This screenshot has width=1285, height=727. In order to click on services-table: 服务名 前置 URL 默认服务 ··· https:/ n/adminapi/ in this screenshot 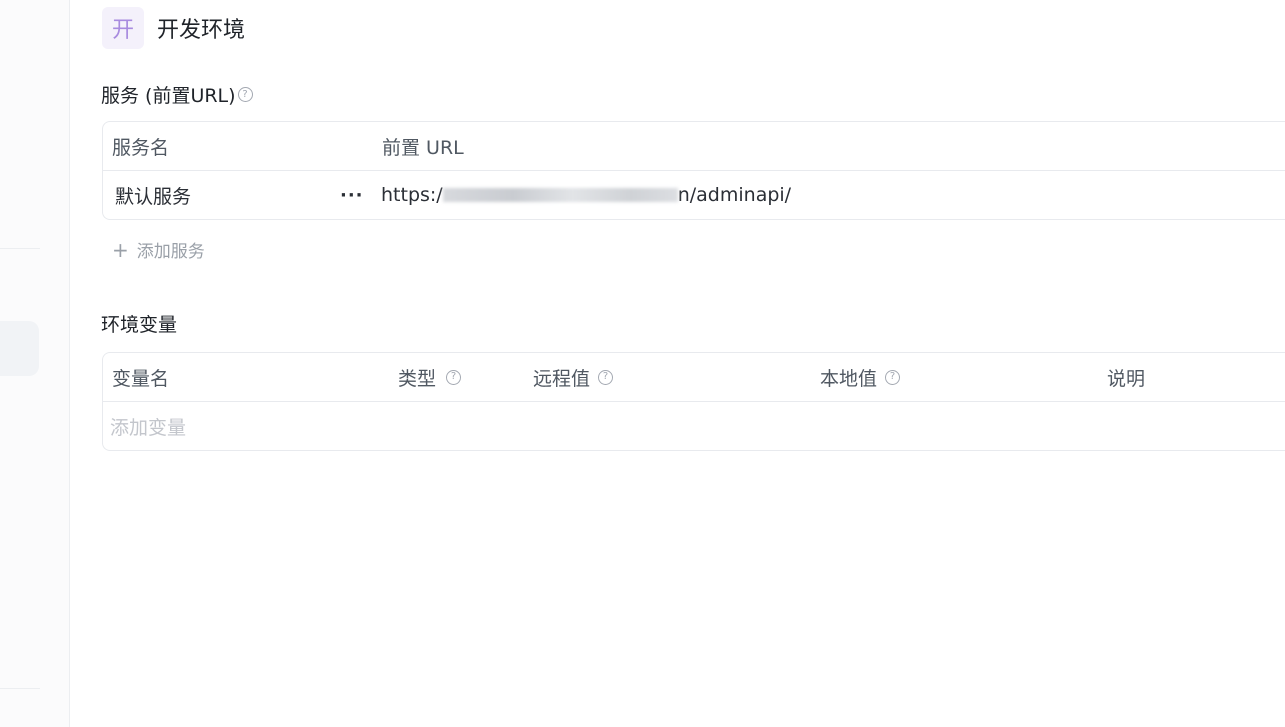, I will do `click(693, 170)`.